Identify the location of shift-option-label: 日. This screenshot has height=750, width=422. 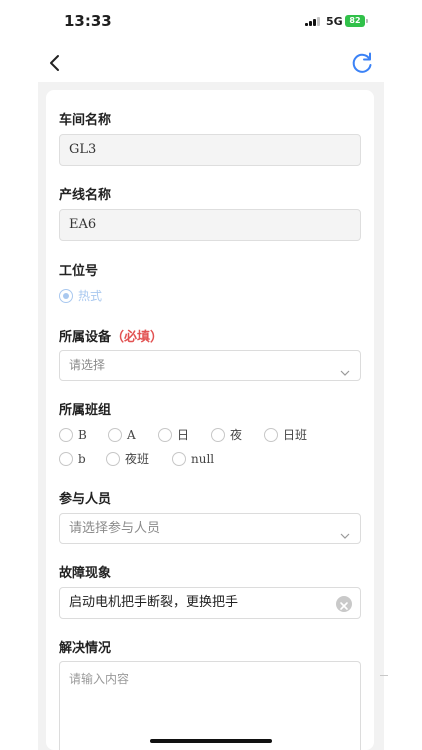
(183, 435).